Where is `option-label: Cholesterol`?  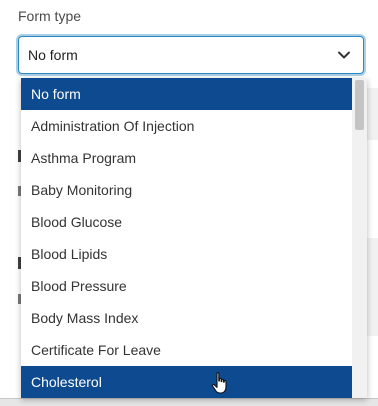 option-label: Cholesterol is located at coordinates (66, 382).